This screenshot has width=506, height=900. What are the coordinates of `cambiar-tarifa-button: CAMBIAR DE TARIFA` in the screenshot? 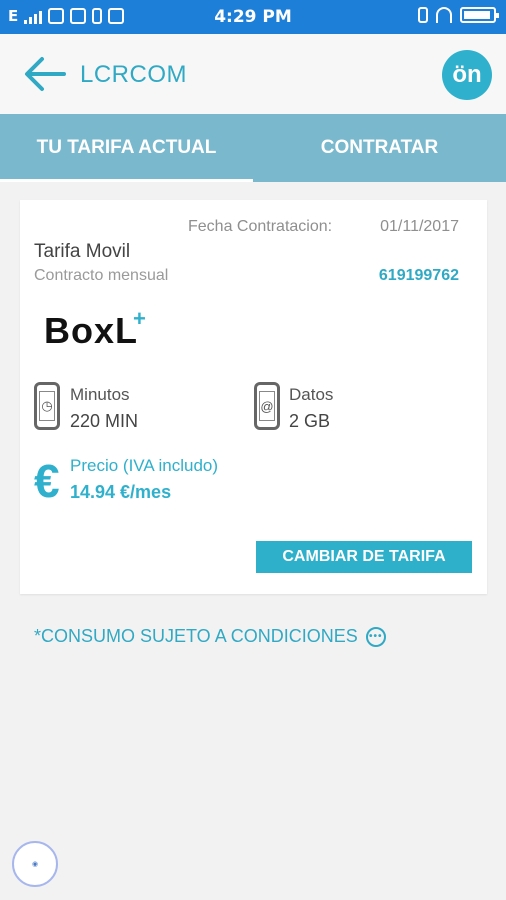 It's located at (364, 557).